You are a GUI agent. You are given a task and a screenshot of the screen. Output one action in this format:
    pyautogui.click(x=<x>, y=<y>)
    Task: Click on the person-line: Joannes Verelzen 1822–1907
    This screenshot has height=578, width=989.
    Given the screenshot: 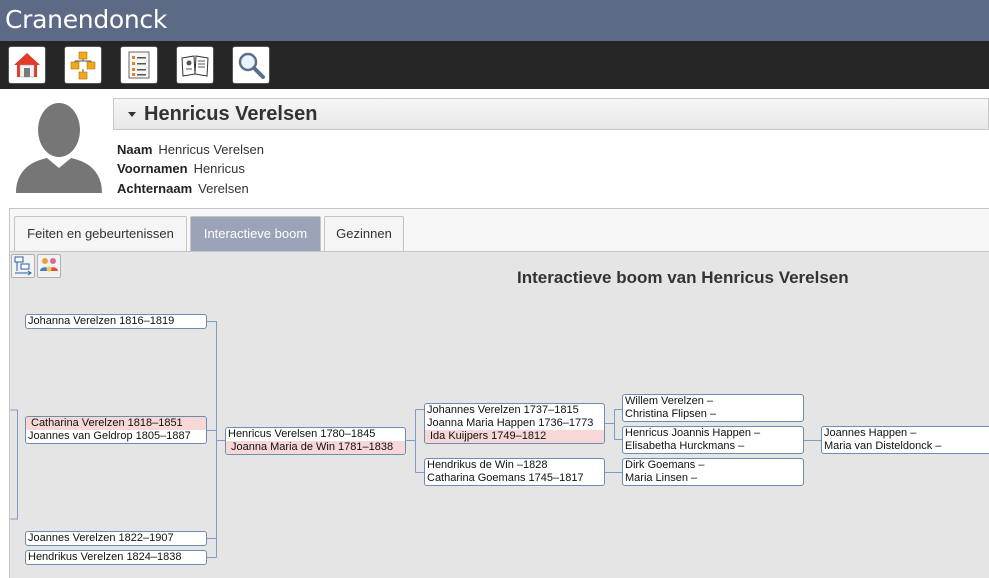 What is the action you would take?
    pyautogui.click(x=101, y=538)
    